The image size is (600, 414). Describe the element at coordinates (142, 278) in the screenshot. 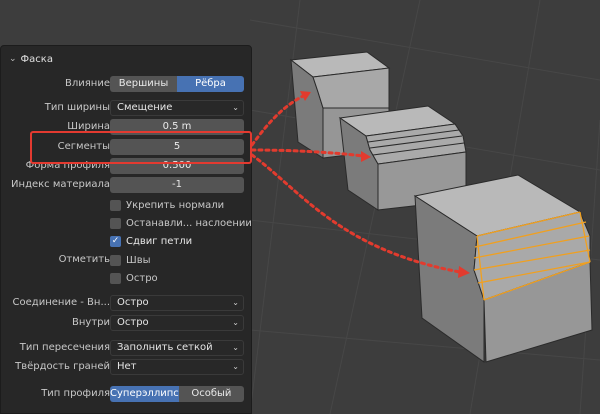

I see `mark-sharp-label: Остро` at that location.